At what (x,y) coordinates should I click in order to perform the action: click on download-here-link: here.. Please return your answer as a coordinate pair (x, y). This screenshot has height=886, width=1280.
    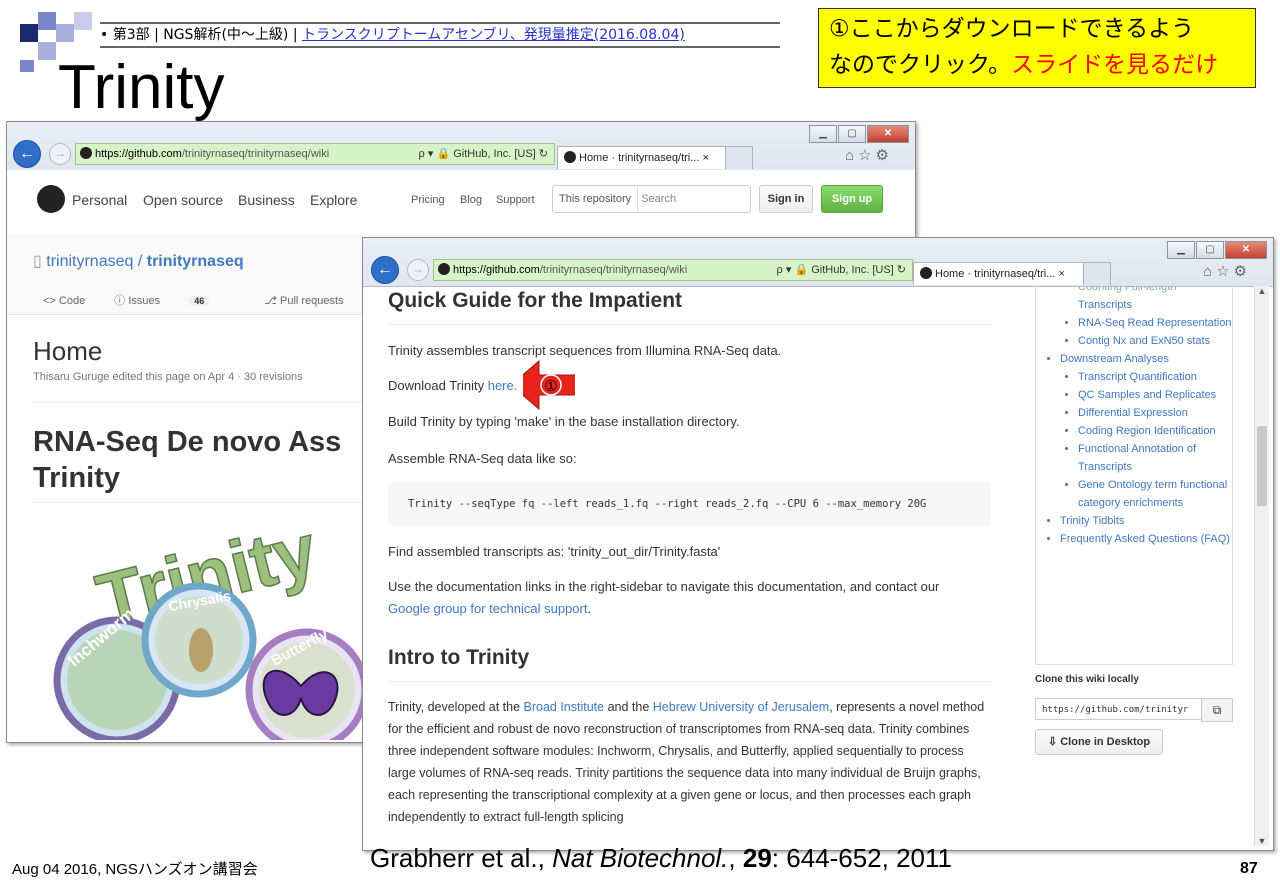
    Looking at the image, I should click on (503, 385).